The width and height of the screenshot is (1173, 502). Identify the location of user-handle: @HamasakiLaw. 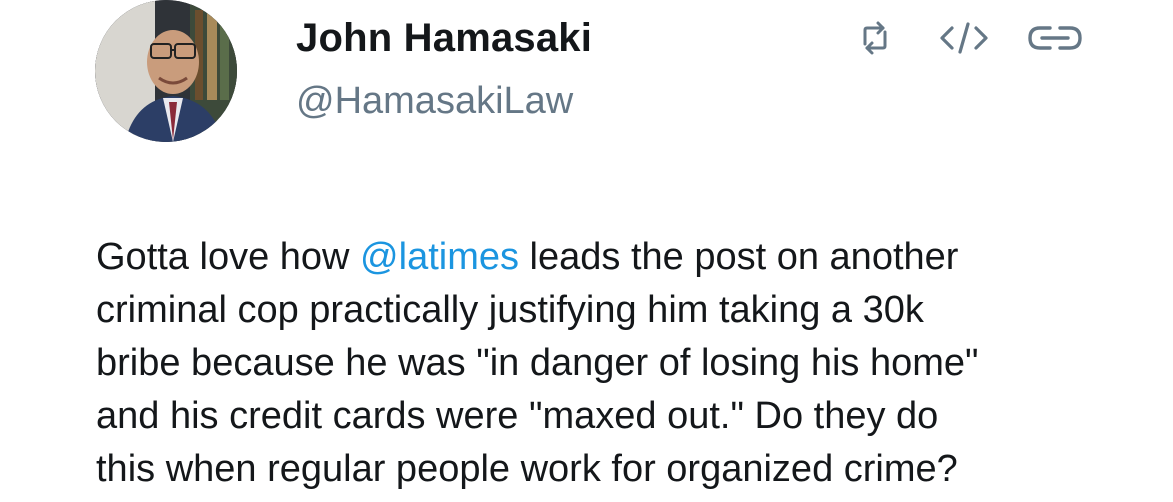
(434, 101).